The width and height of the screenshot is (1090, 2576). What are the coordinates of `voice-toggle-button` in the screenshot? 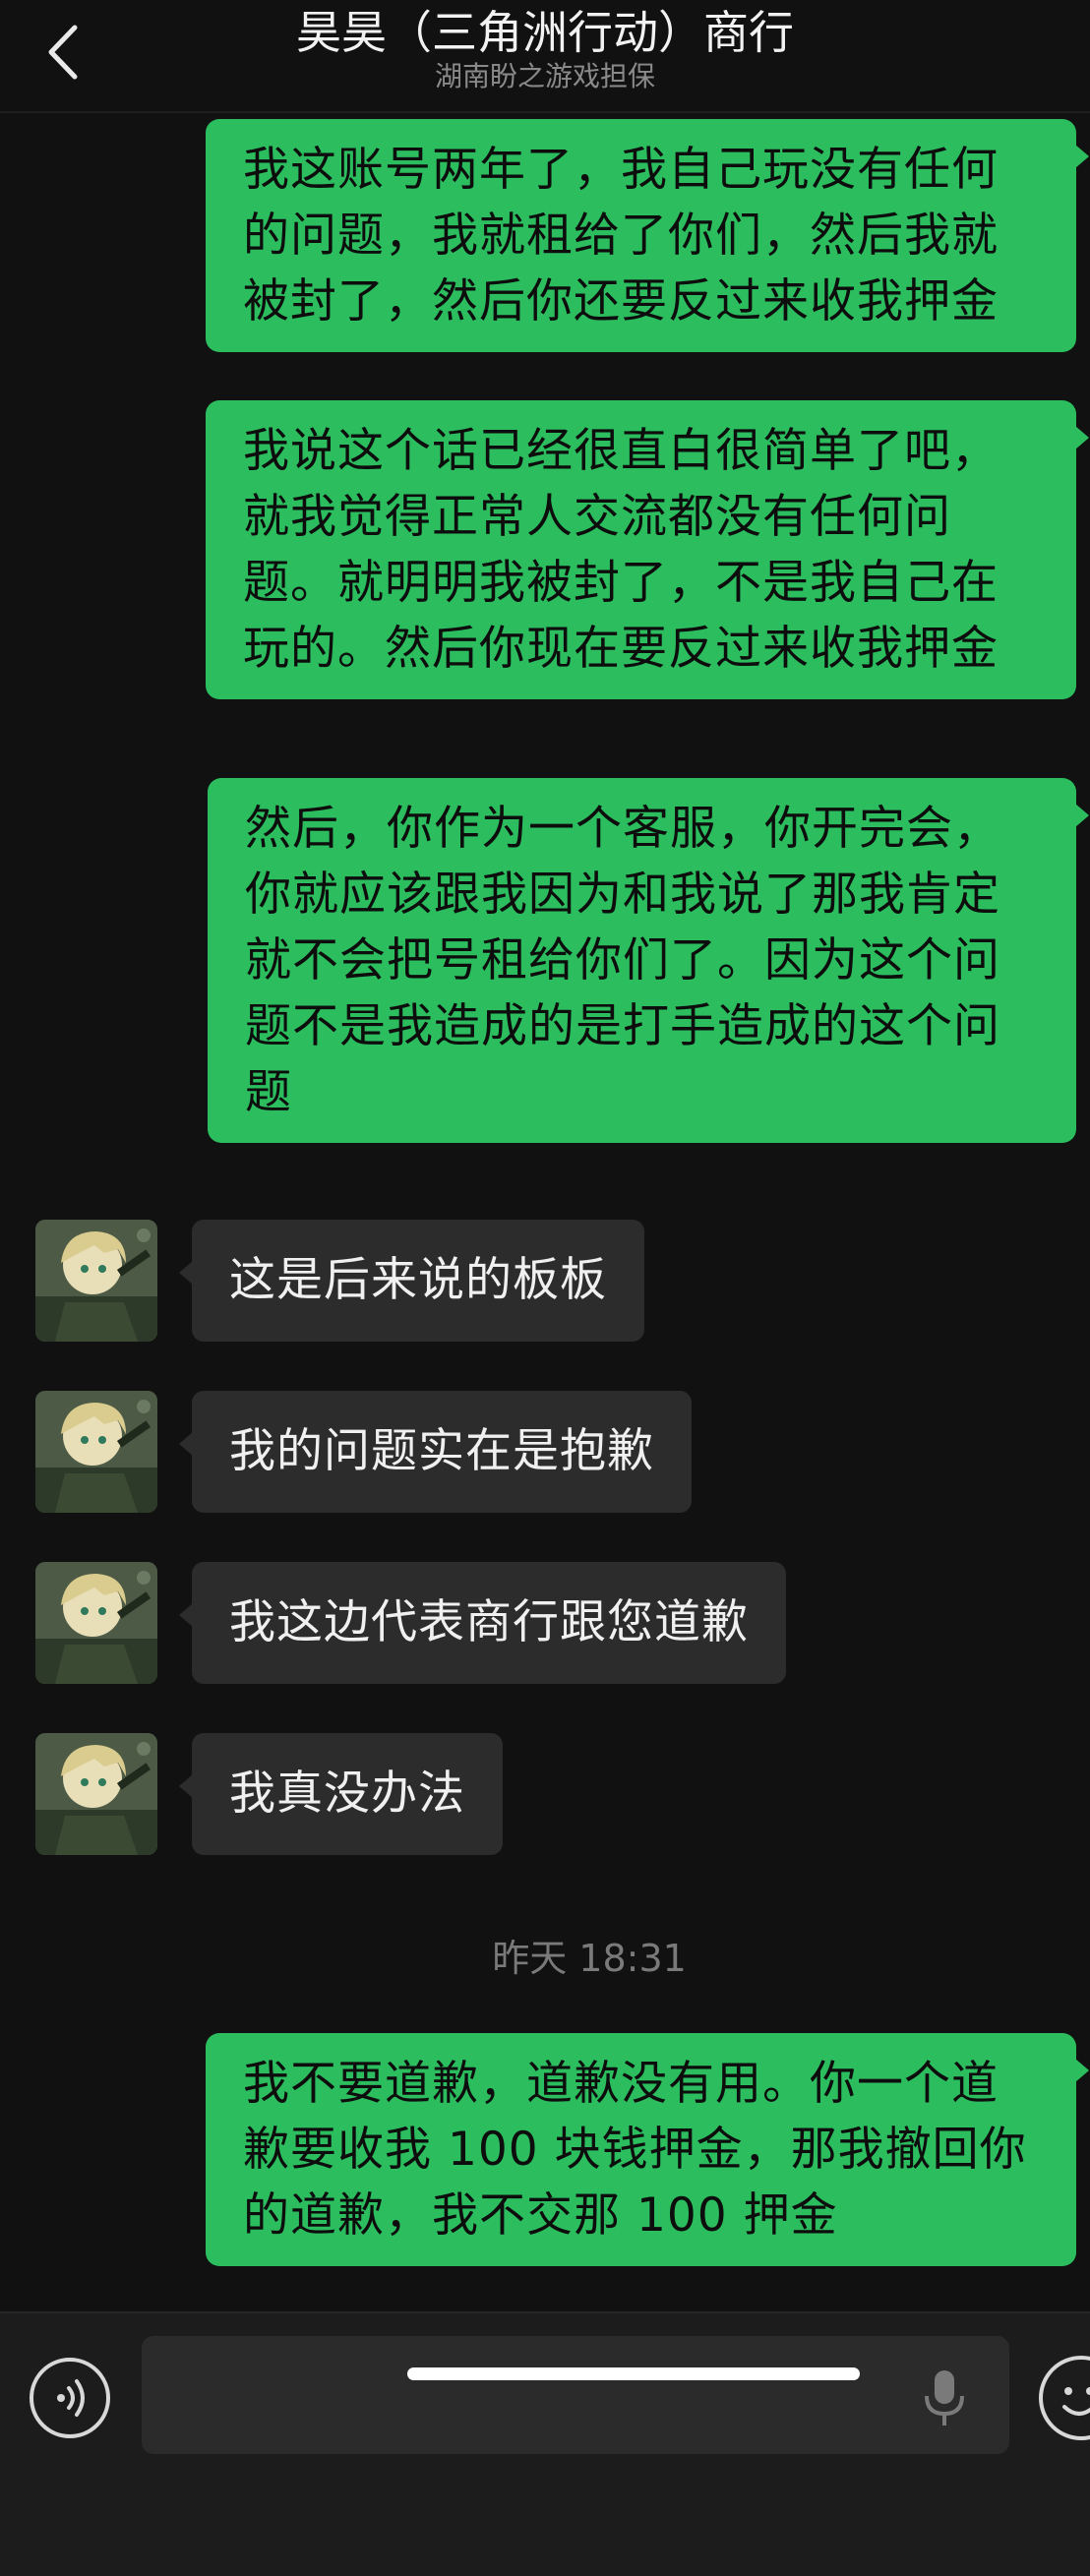 It's located at (70, 2398).